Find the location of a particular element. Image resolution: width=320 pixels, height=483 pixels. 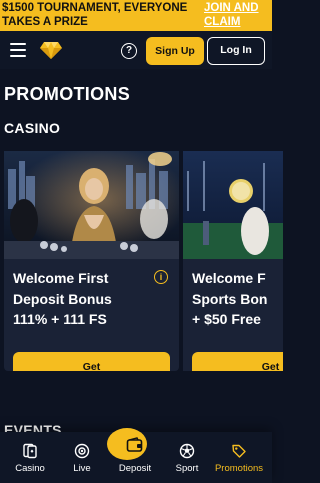

tab-promotions: Promotions is located at coordinates (239, 457).